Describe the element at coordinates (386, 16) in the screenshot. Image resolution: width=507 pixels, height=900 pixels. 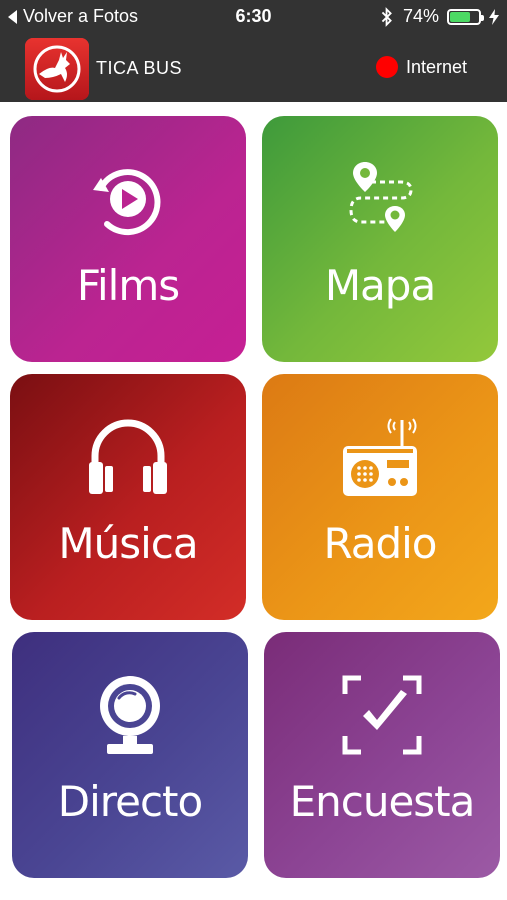
I see `bluetooth-icon` at that location.